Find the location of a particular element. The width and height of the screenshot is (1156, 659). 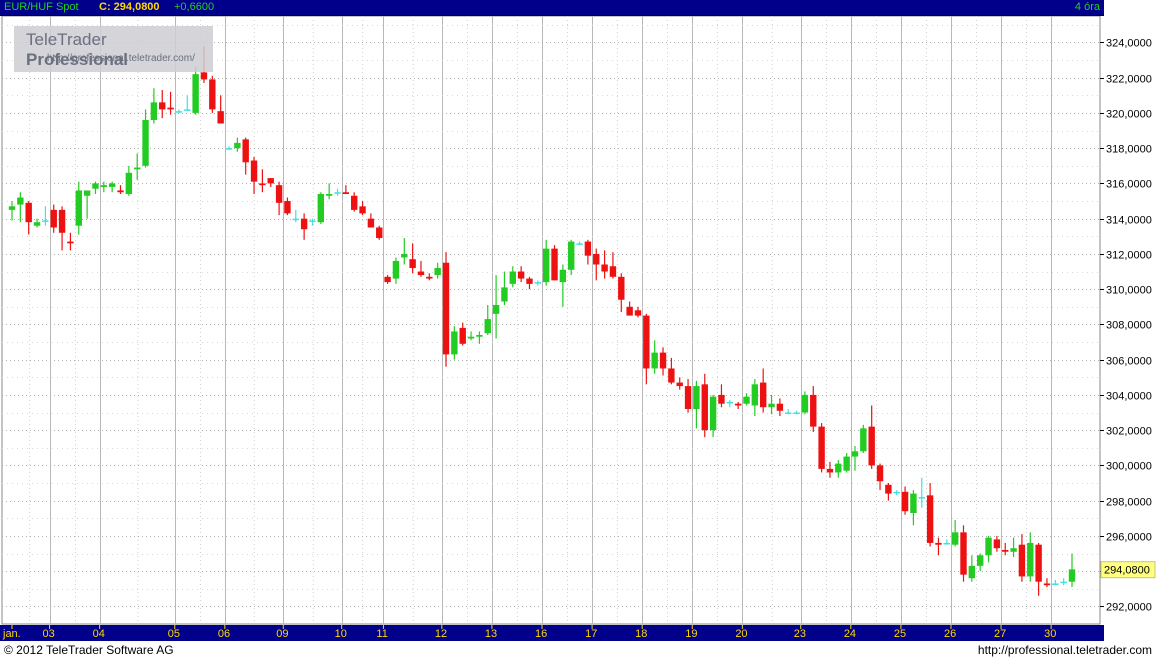

x-tick-label: 30 is located at coordinates (1050, 634).